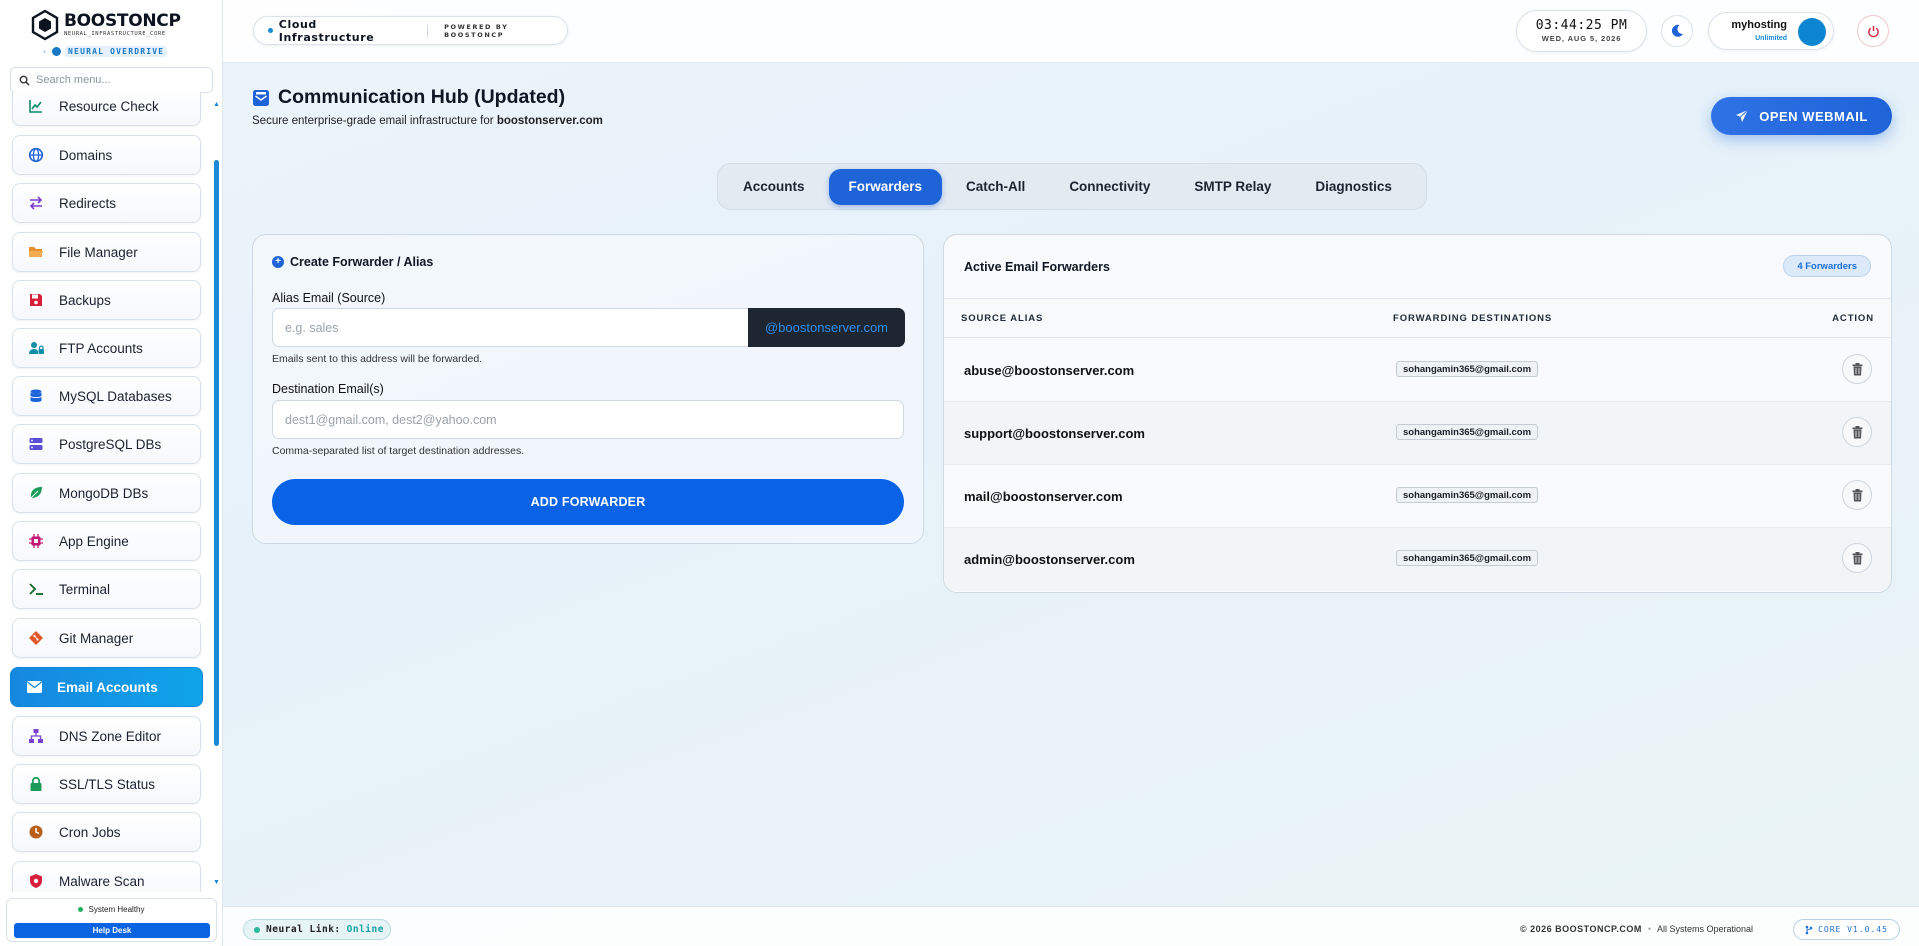 The image size is (1919, 946). What do you see at coordinates (36, 252) in the screenshot?
I see `folder-icon` at bounding box center [36, 252].